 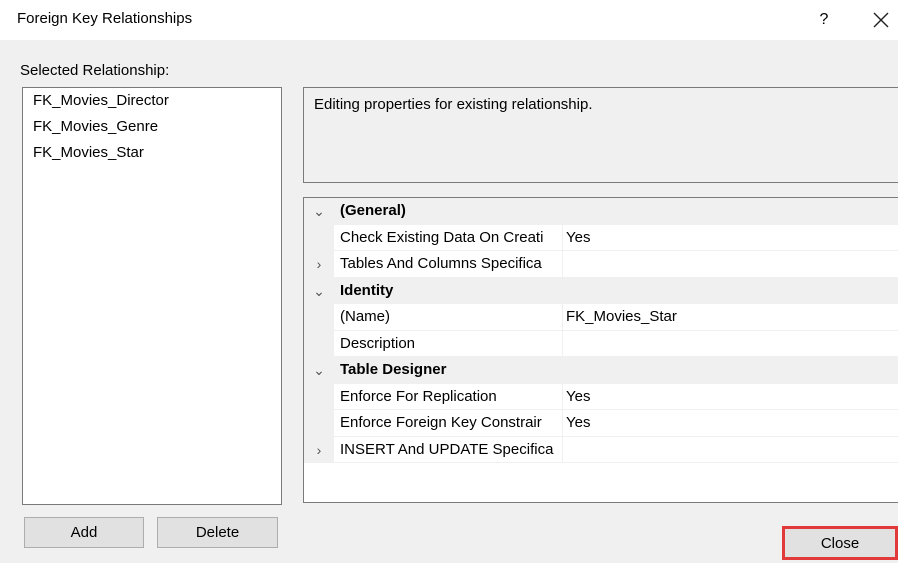 I want to click on category-row: ⌄ Identity, so click(x=601, y=290).